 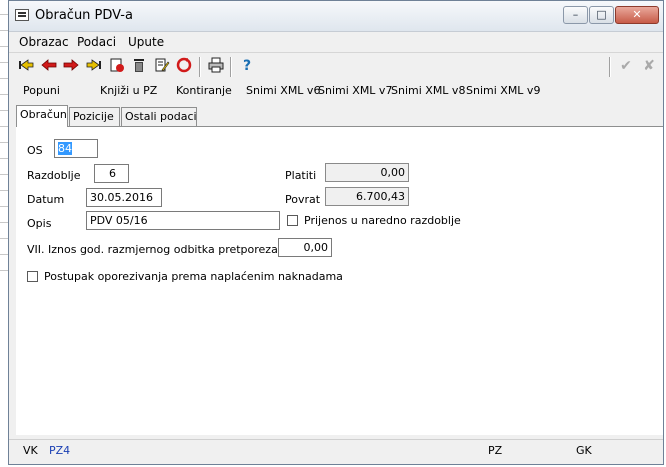 What do you see at coordinates (46, 199) in the screenshot?
I see `datum-label: Datum` at bounding box center [46, 199].